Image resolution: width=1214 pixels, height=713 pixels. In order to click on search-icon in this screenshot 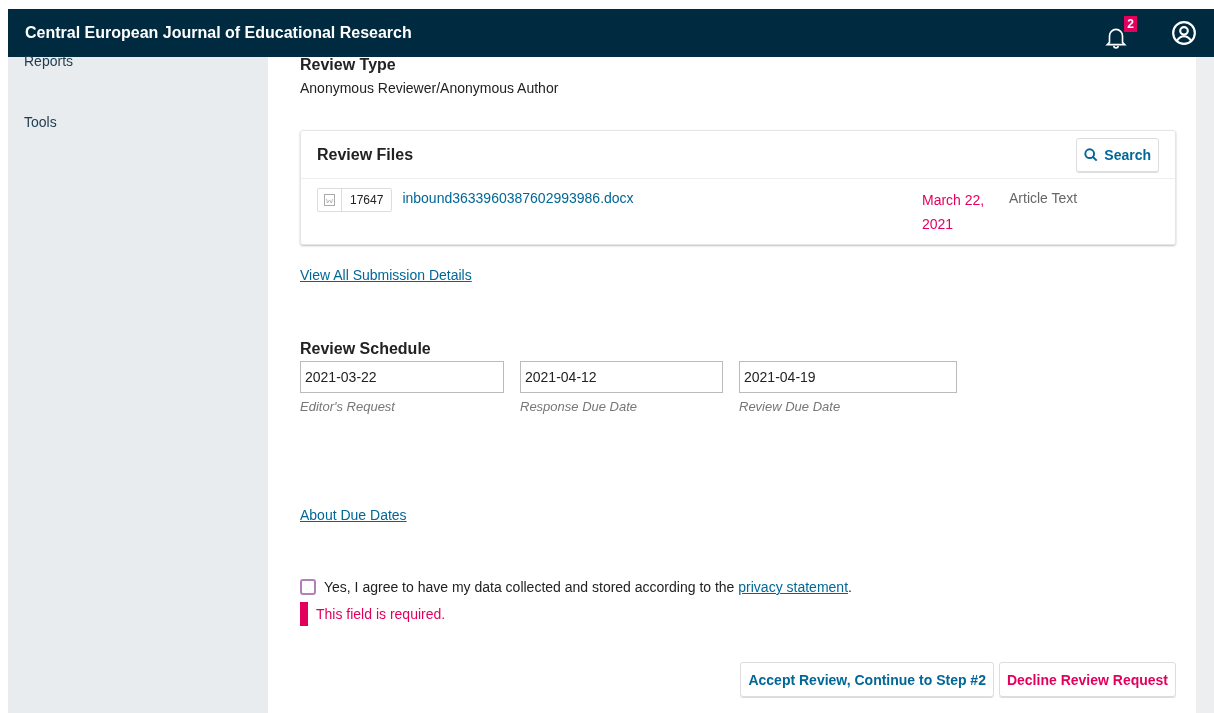, I will do `click(1091, 154)`.